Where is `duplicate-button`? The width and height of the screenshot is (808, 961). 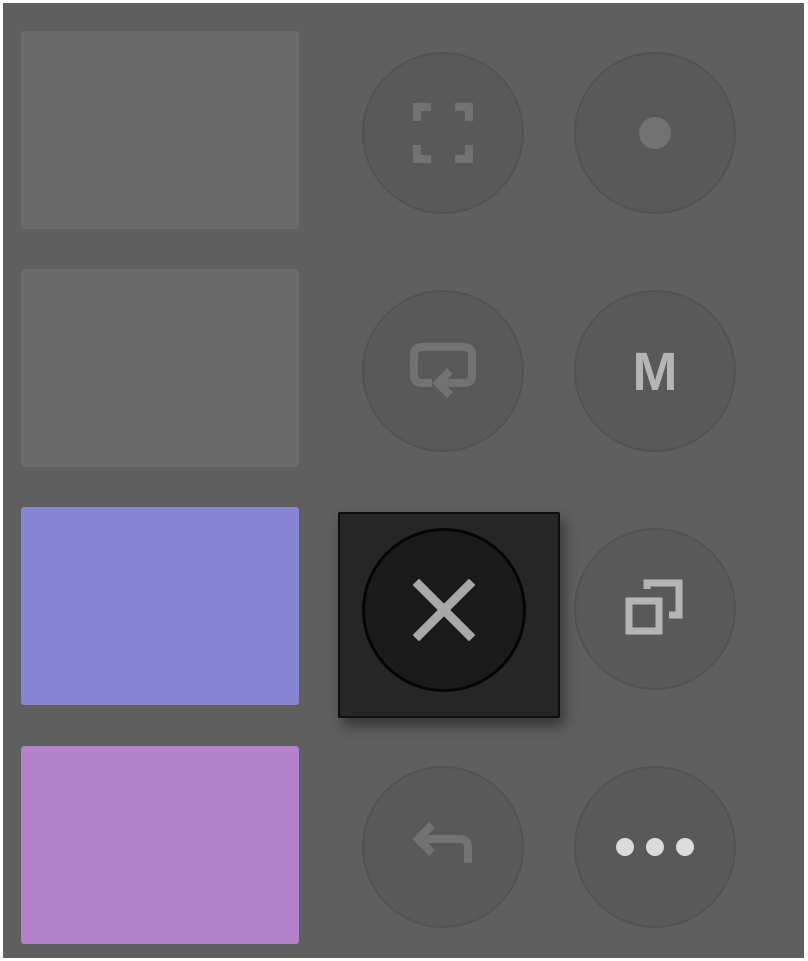
duplicate-button is located at coordinates (655, 609).